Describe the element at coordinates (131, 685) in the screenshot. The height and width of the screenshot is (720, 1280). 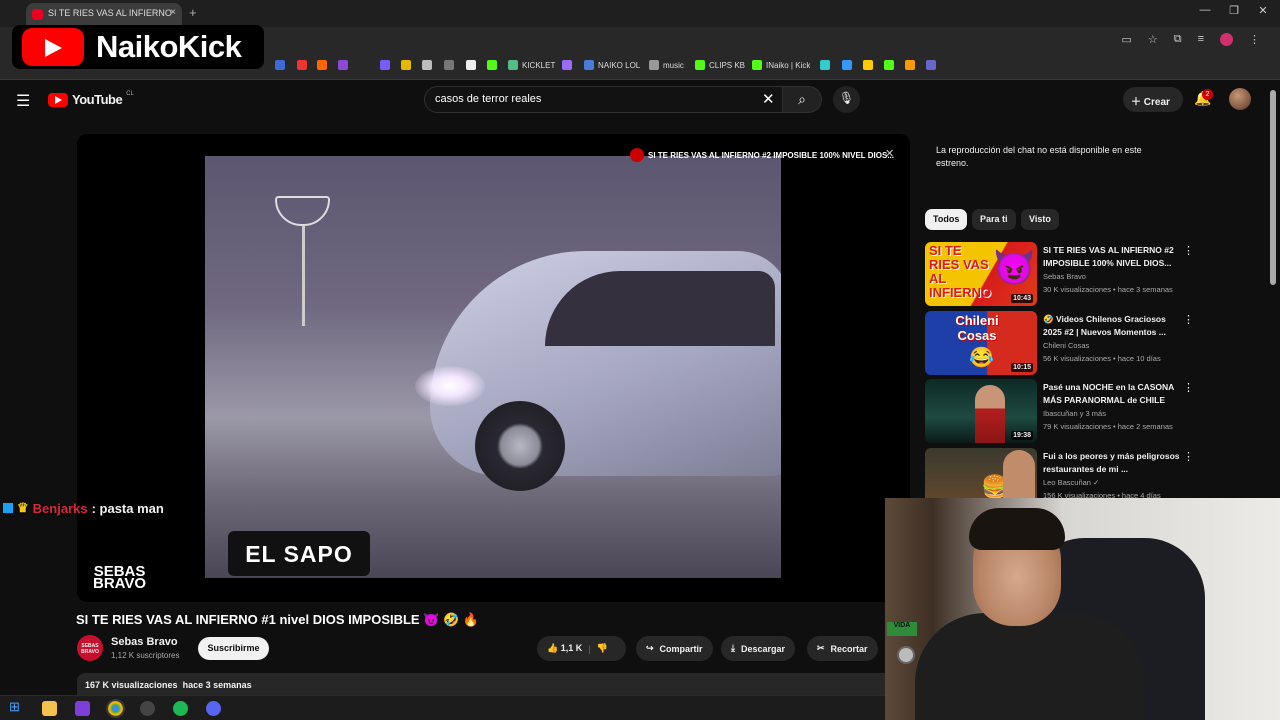
I see `view-count: 167 K visualizaciones` at that location.